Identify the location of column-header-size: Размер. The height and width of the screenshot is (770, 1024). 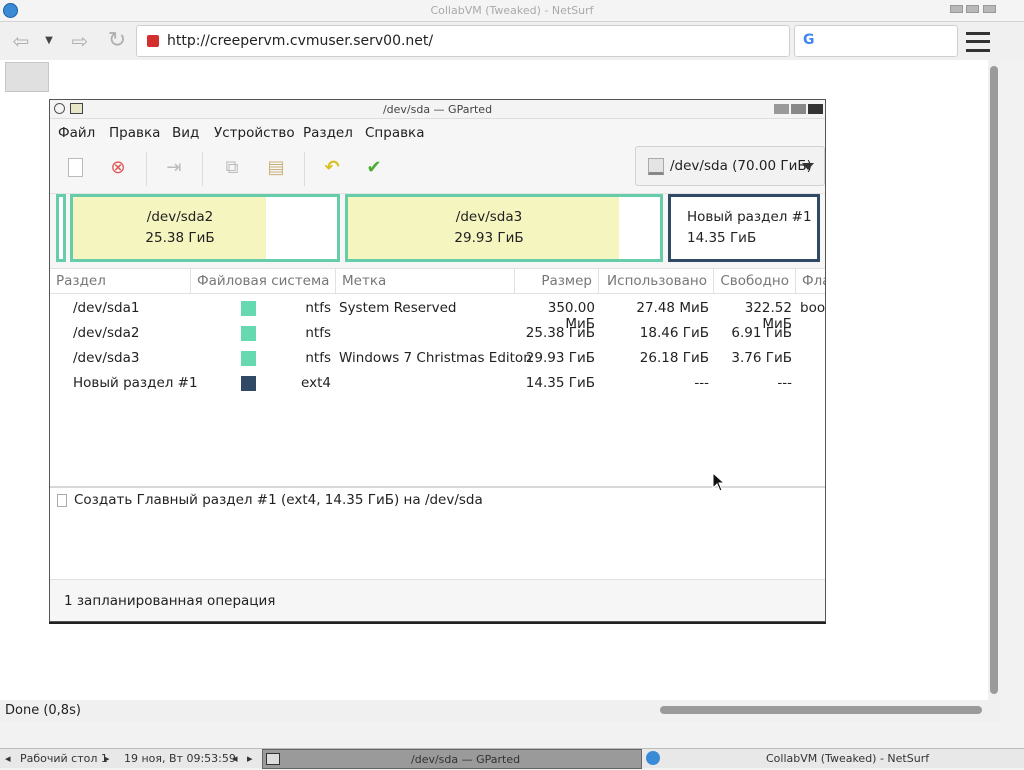
(557, 281).